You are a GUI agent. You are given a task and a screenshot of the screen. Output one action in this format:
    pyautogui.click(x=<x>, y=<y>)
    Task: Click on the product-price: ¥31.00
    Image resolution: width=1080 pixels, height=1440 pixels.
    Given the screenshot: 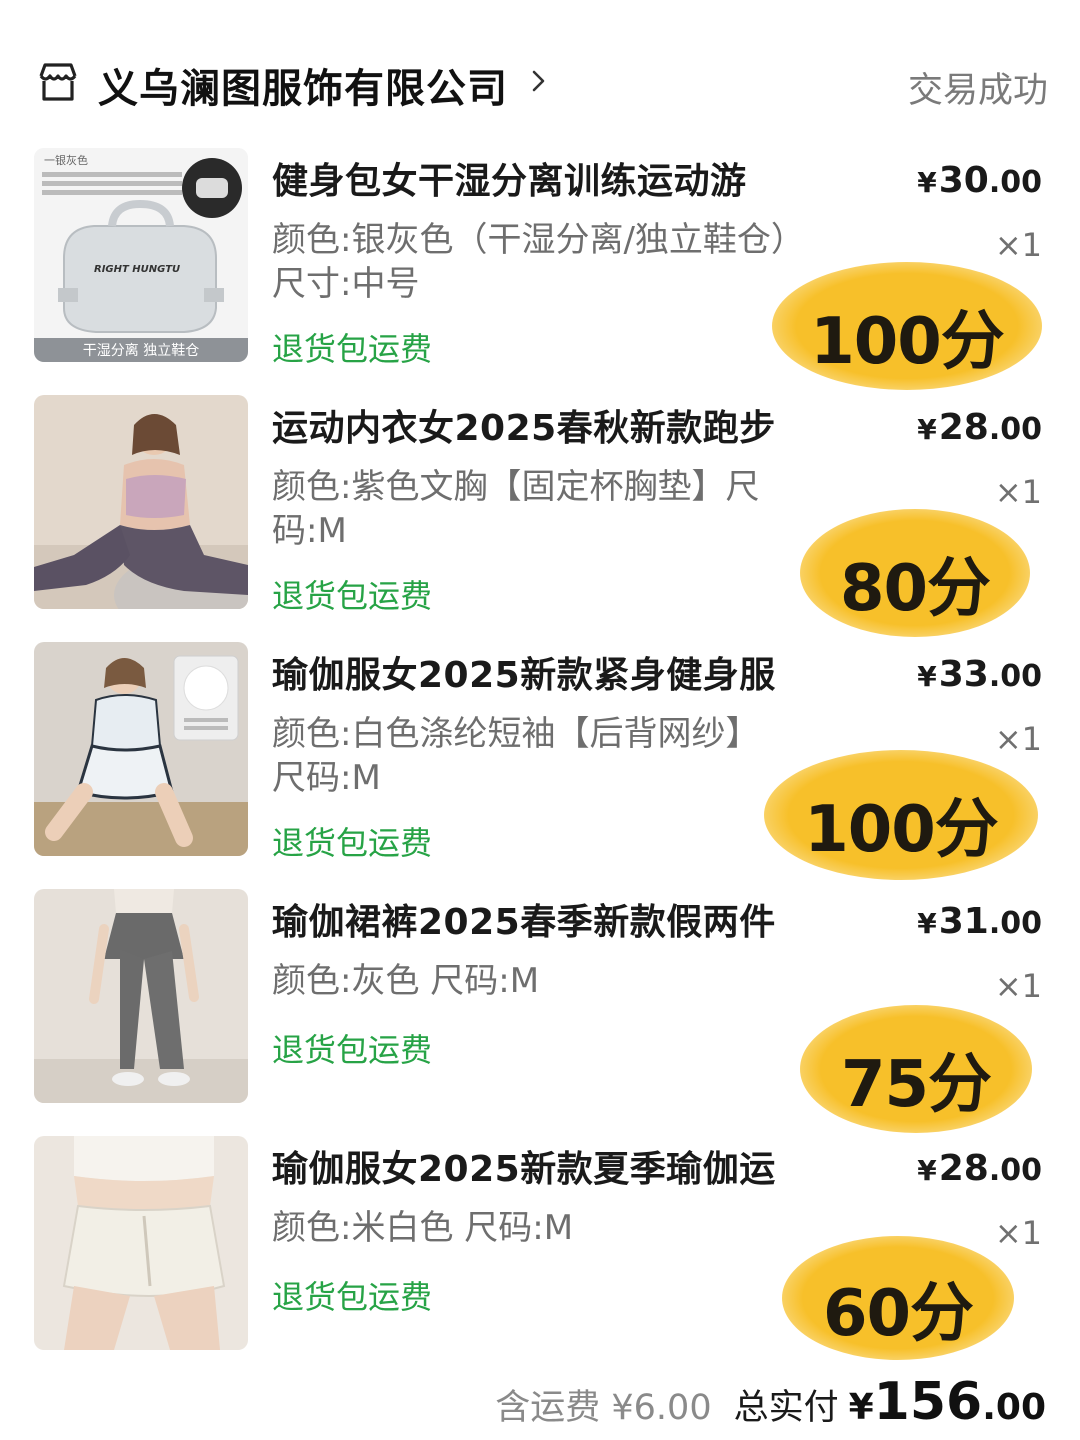 What is the action you would take?
    pyautogui.click(x=979, y=921)
    